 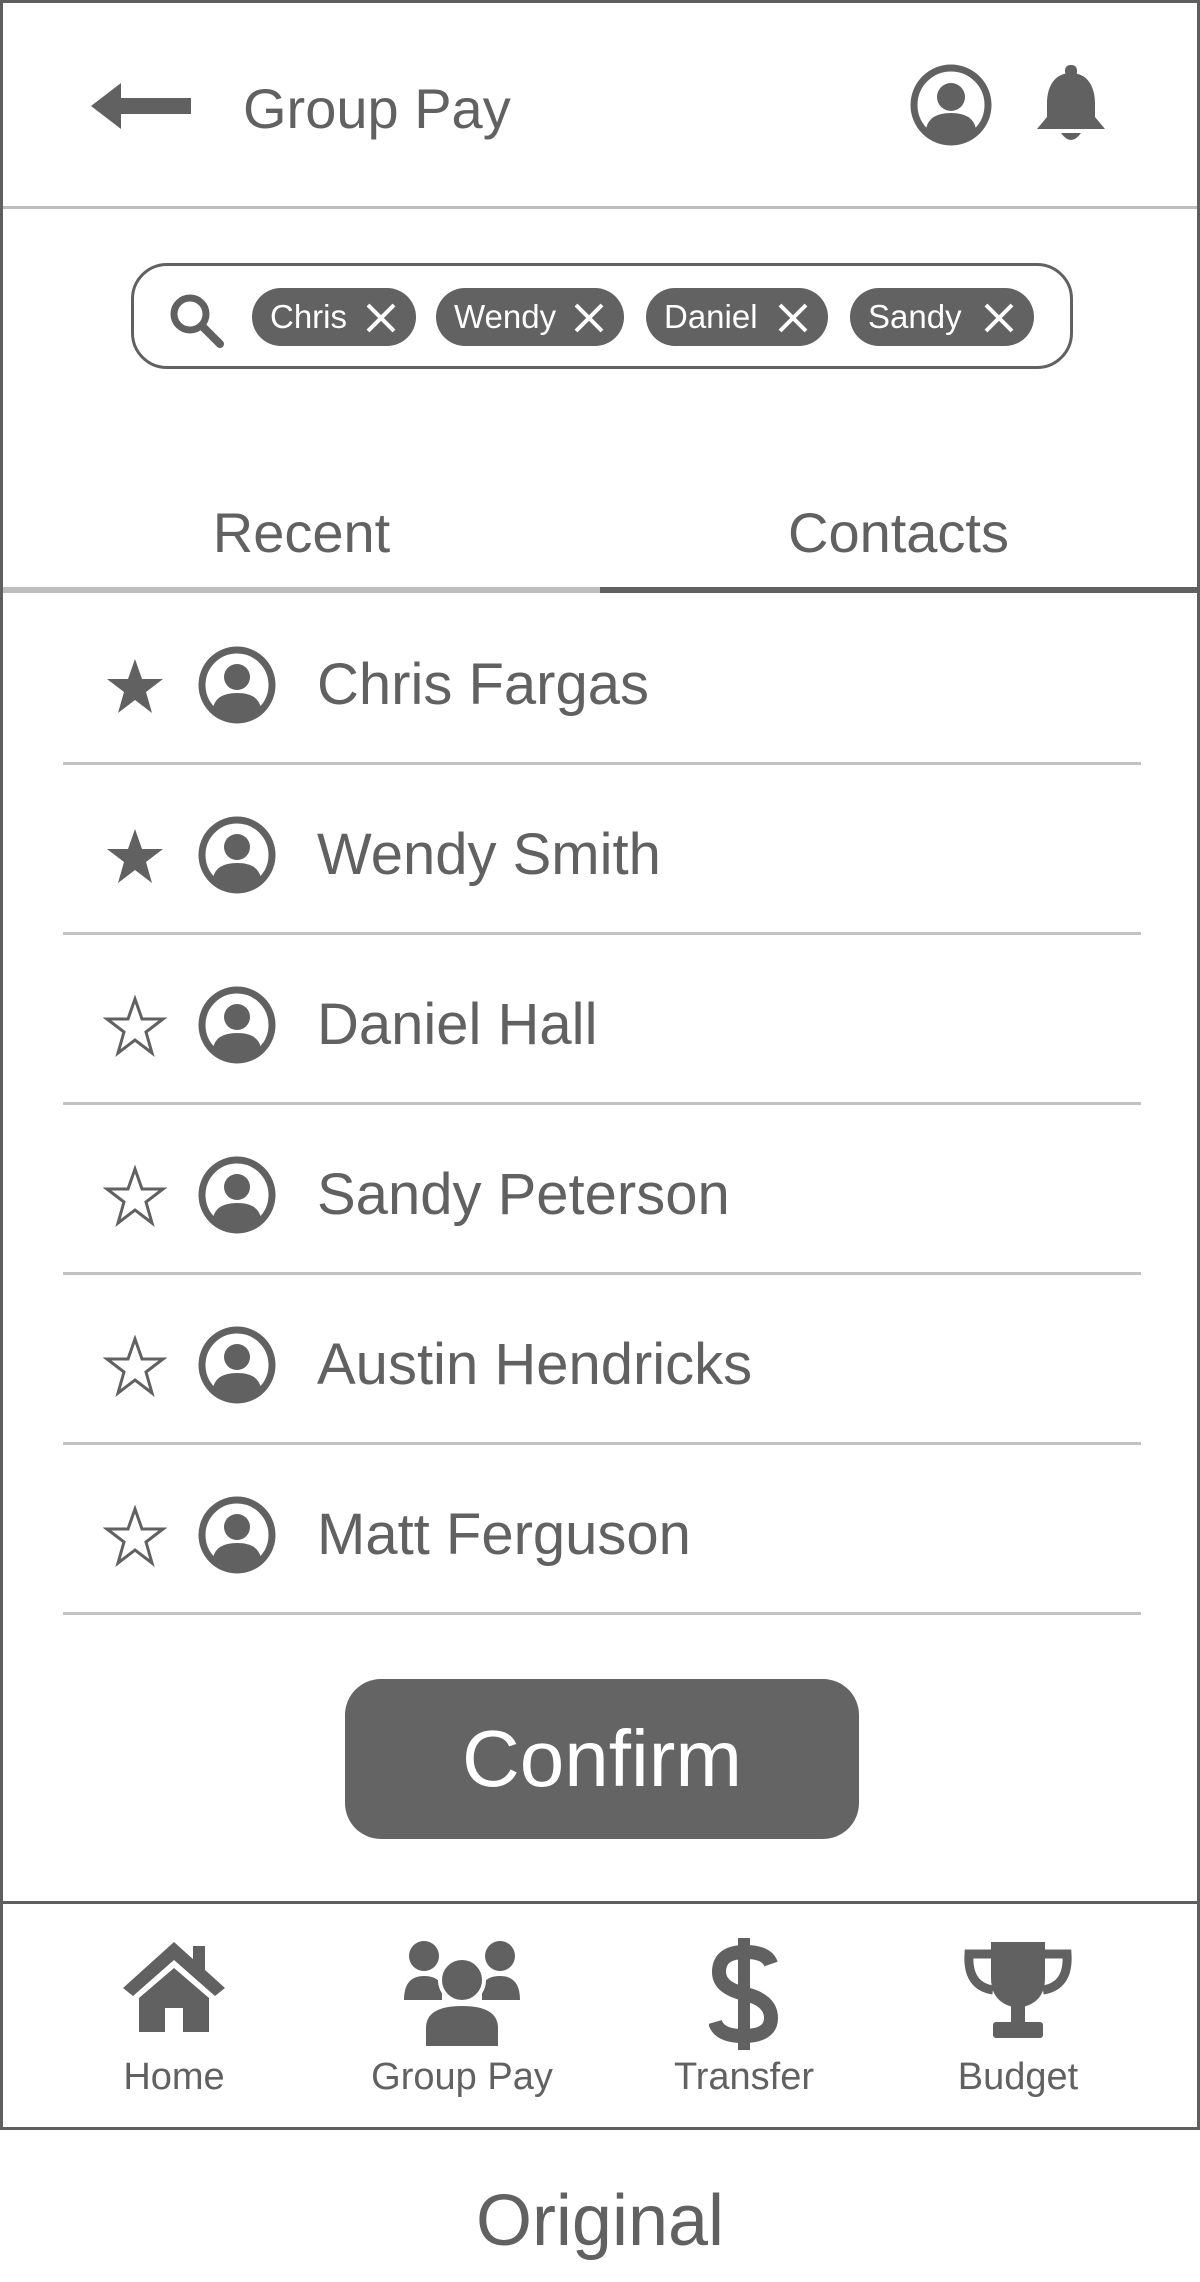 I want to click on nav-item-transfer: Transfer, so click(x=744, y=2017).